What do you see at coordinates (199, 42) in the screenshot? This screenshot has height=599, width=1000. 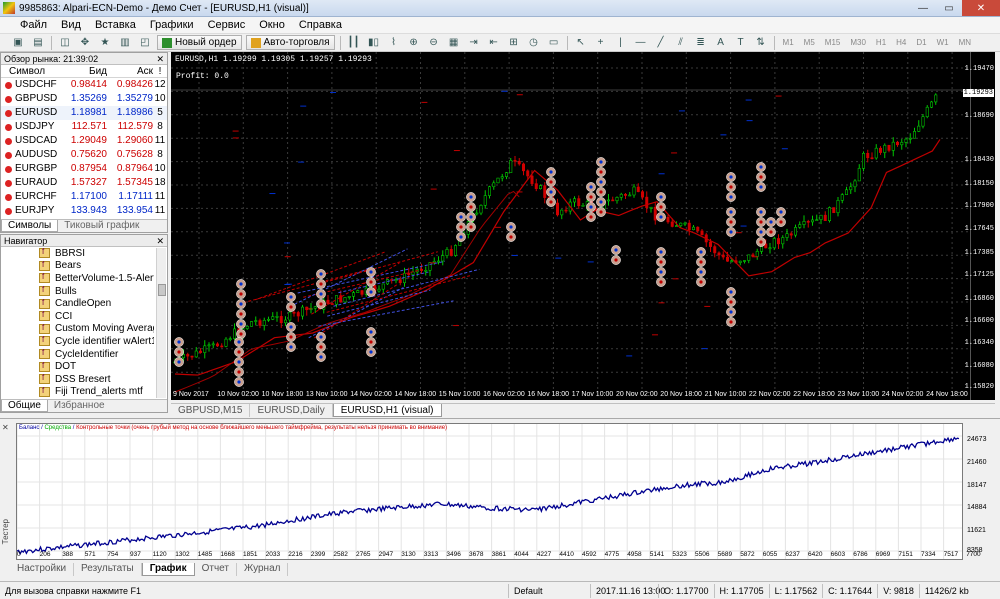 I see `new-order-button: Новый ордер` at bounding box center [199, 42].